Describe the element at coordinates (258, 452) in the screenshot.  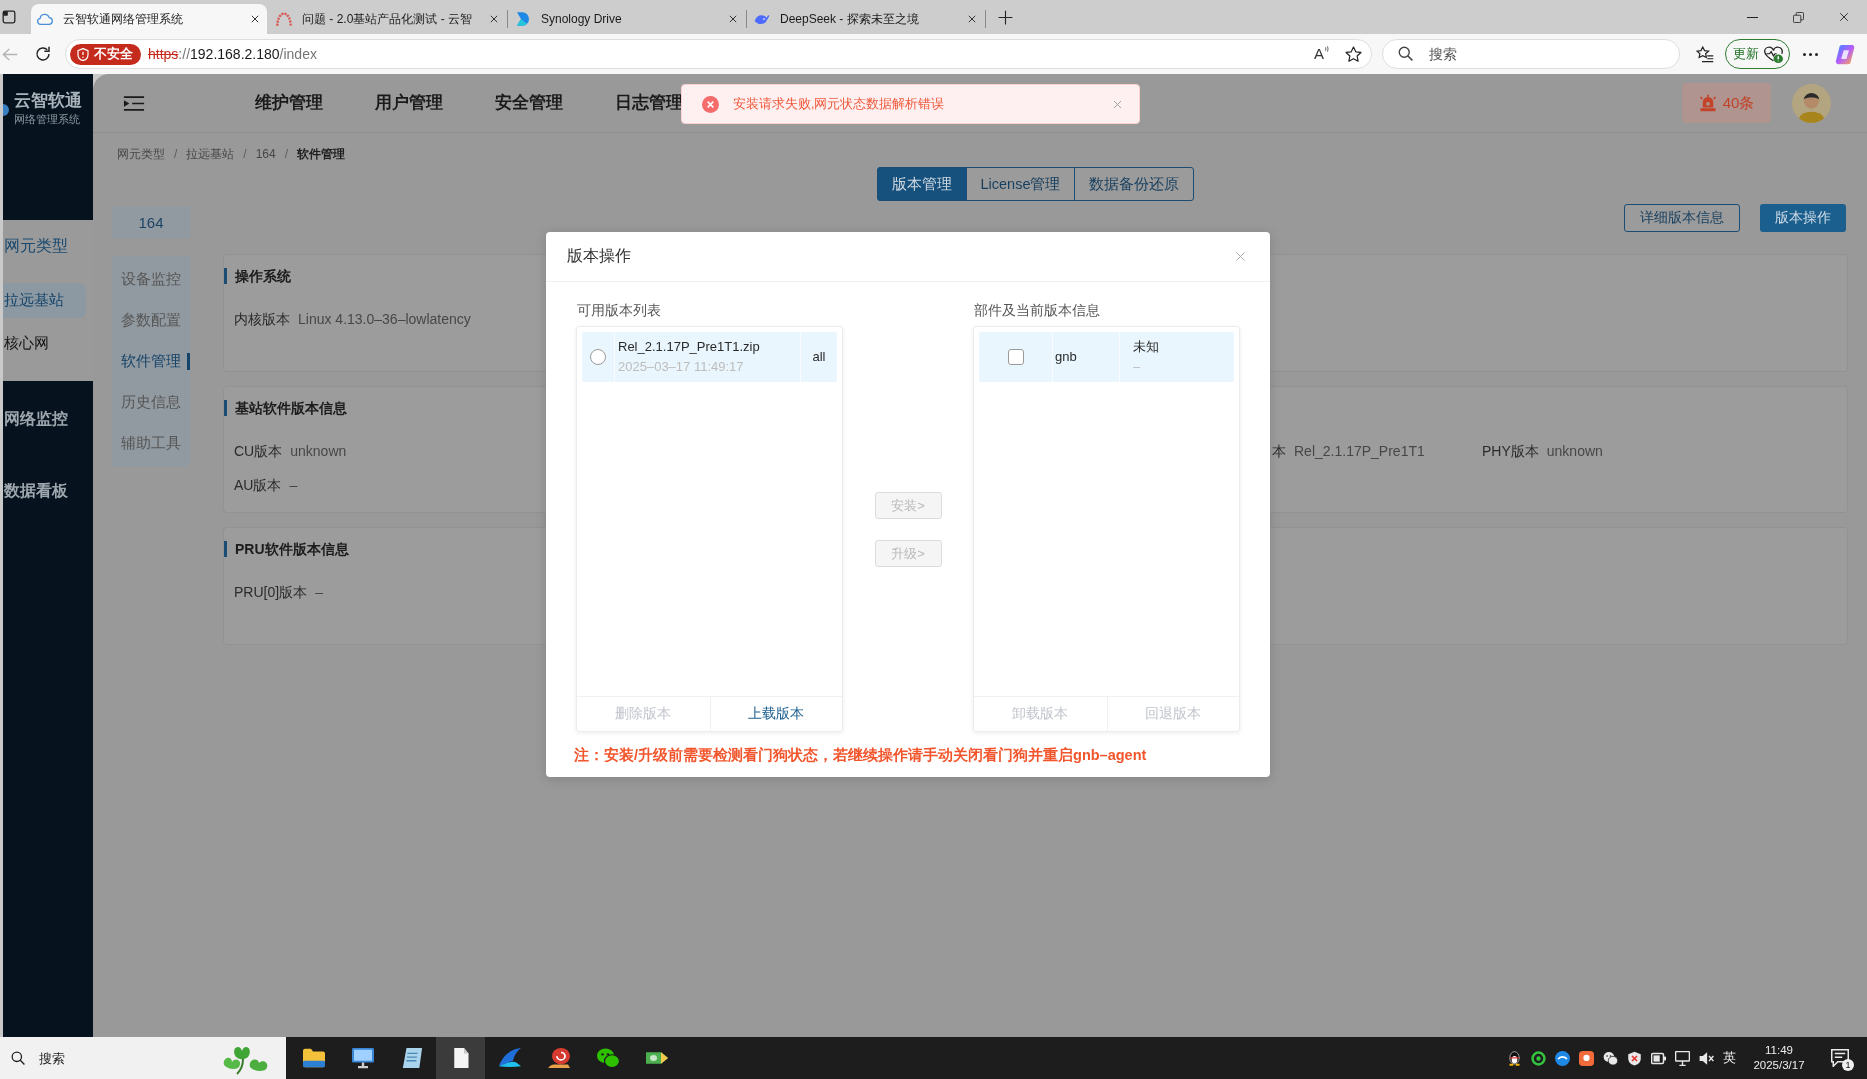
I see `field-label: CU版本` at that location.